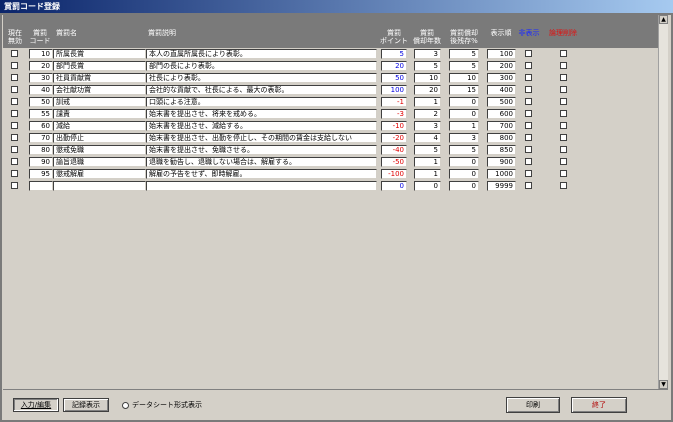 The image size is (673, 422). Describe the element at coordinates (41, 102) in the screenshot. I see `code-field: 50` at that location.